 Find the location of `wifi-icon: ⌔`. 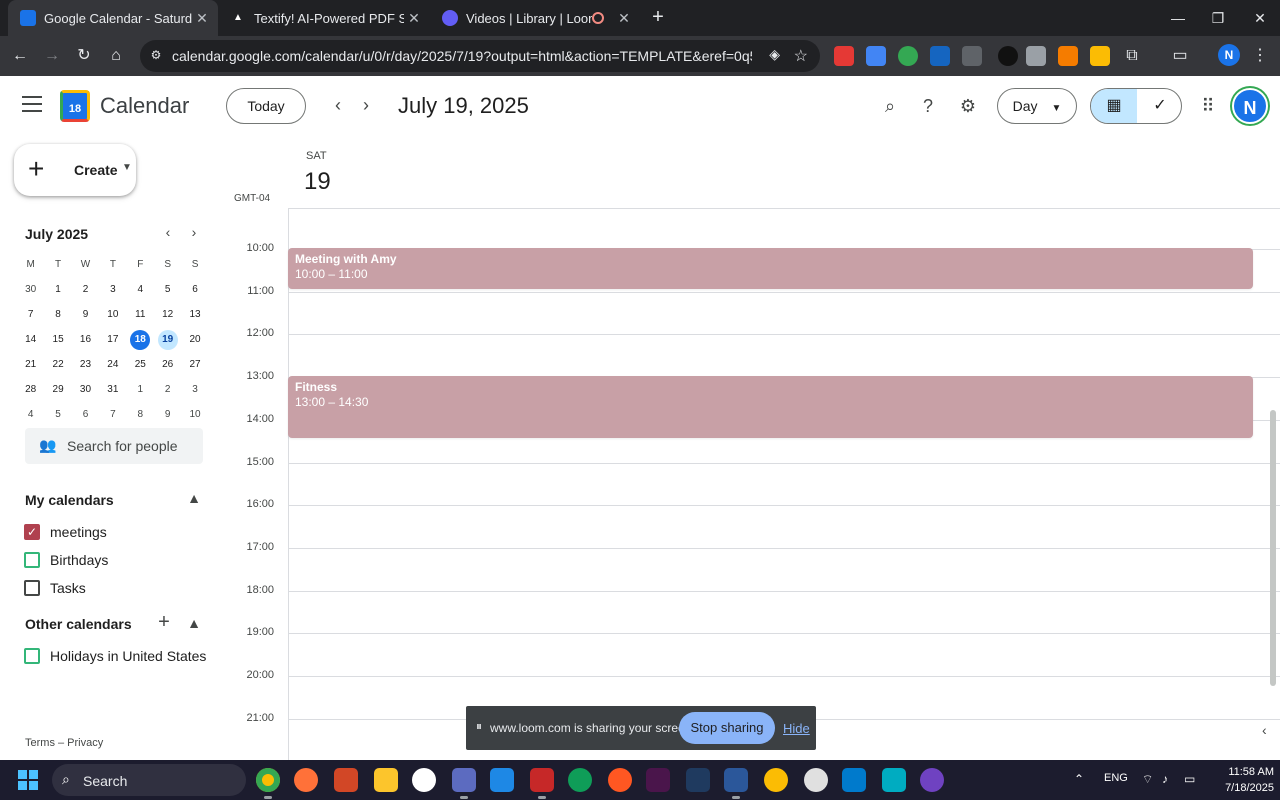

wifi-icon: ⌔ is located at coordinates (1147, 779).